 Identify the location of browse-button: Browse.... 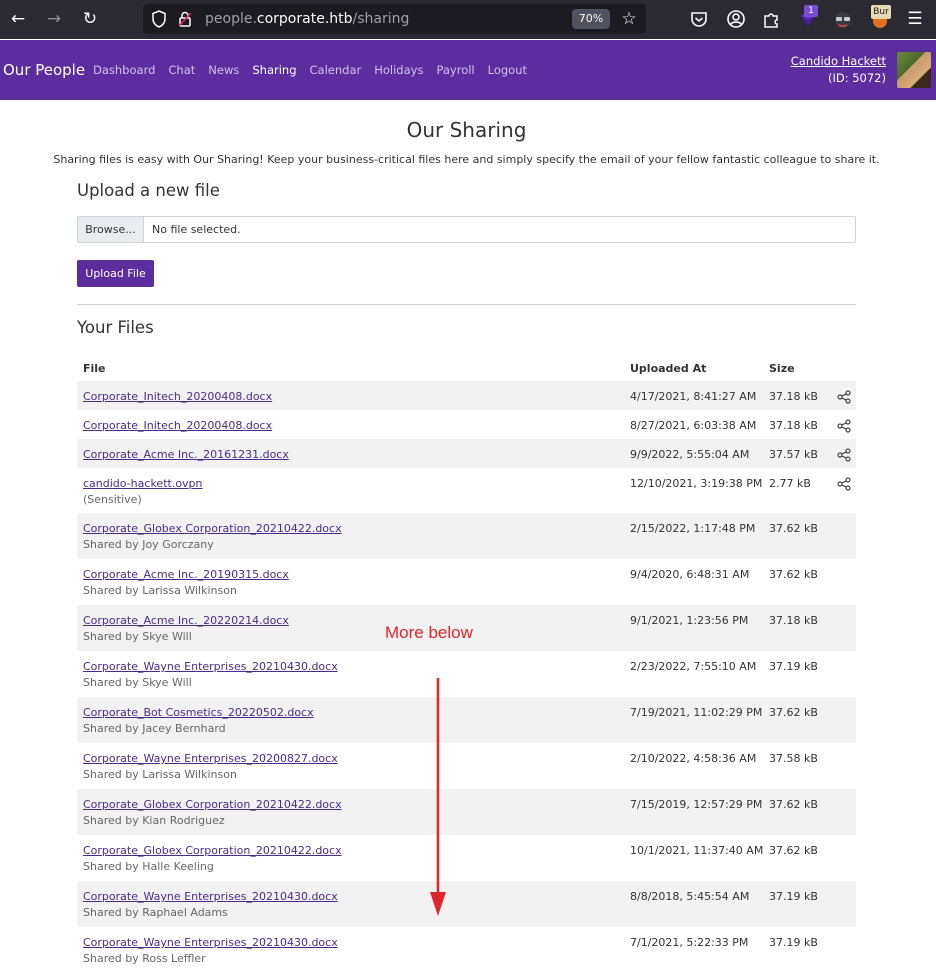
(111, 229).